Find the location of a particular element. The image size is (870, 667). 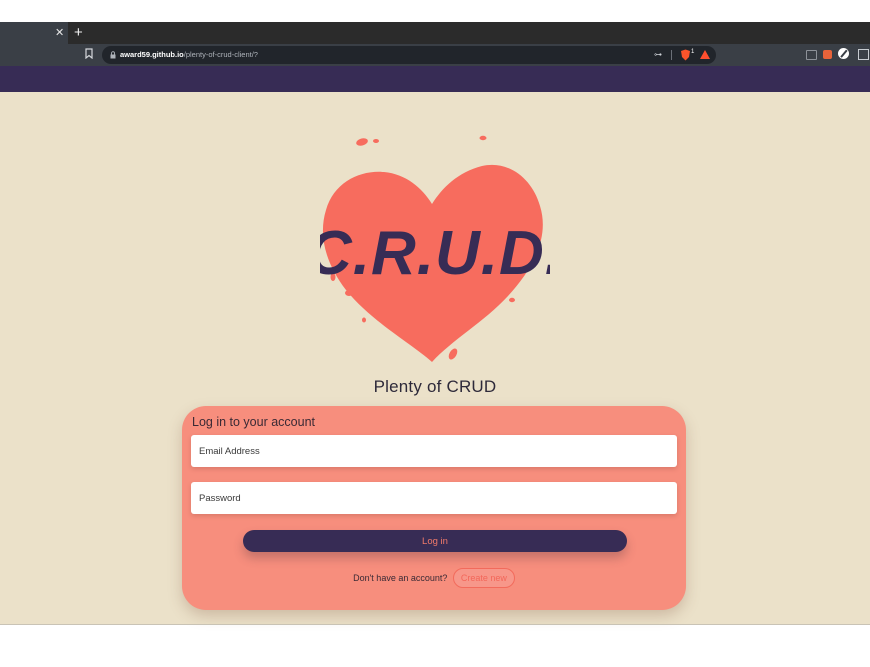

url-path: /plenty-of-crud-client/? is located at coordinates (220, 54).